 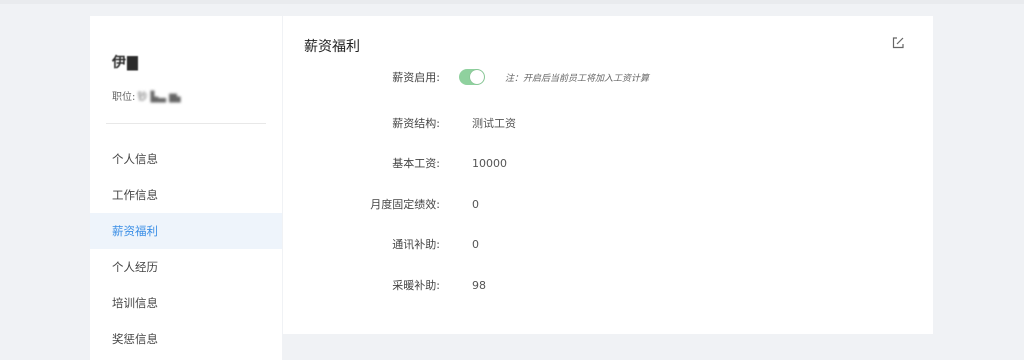 What do you see at coordinates (416, 123) in the screenshot?
I see `salary-structure-label: 薪资结构:` at bounding box center [416, 123].